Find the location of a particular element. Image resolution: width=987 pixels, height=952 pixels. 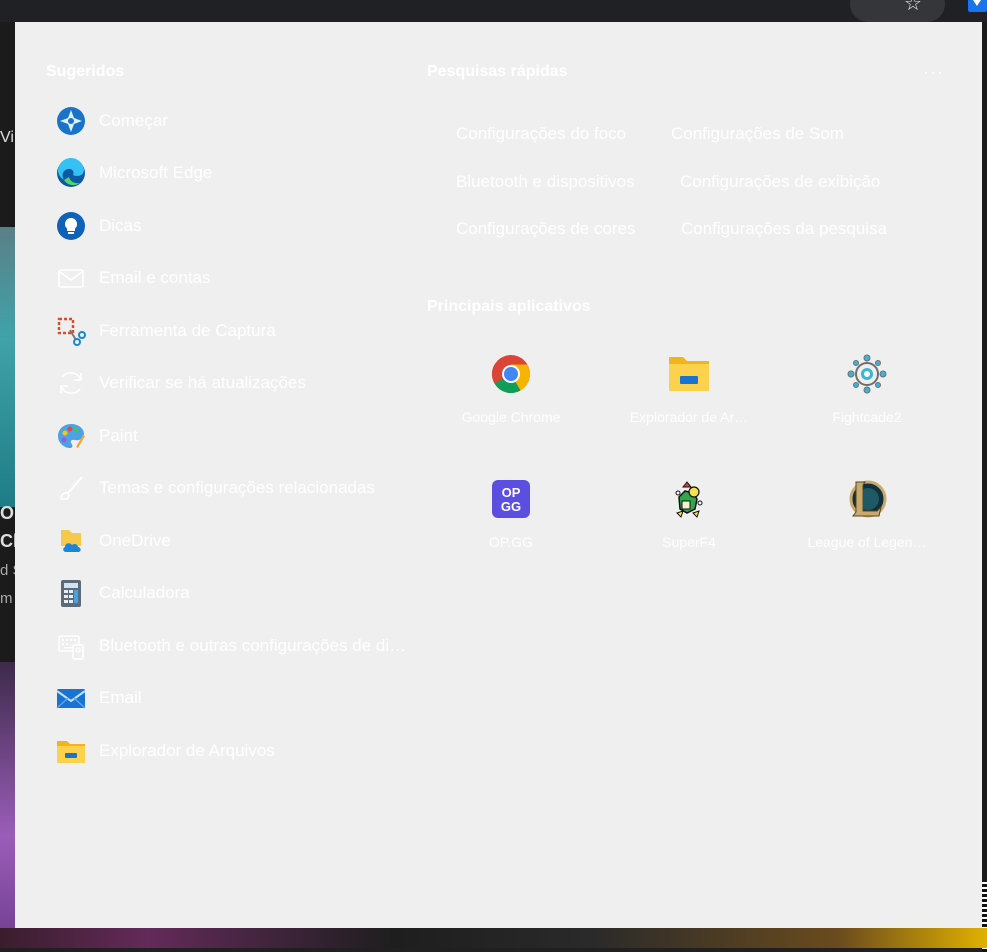

superf4-icon is located at coordinates (689, 499).